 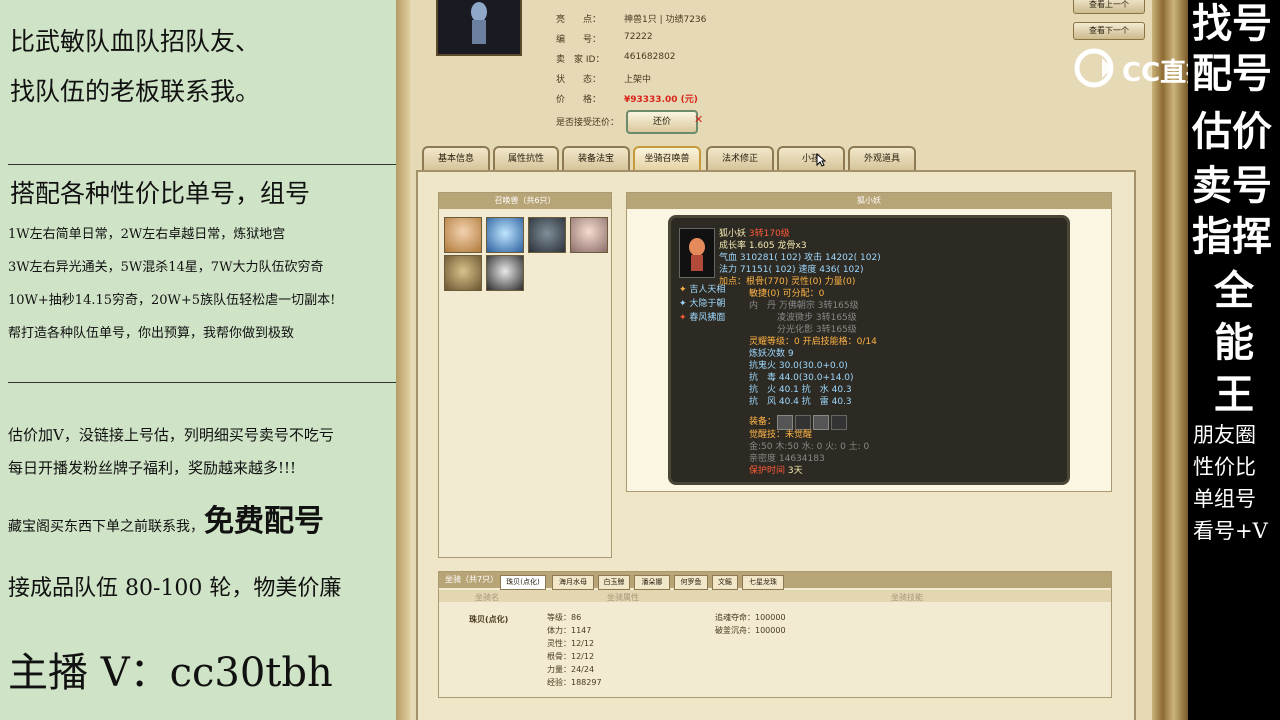 I want to click on pet-resist-2: 抗 毒 44.0(30.0+14.0), so click(x=801, y=378).